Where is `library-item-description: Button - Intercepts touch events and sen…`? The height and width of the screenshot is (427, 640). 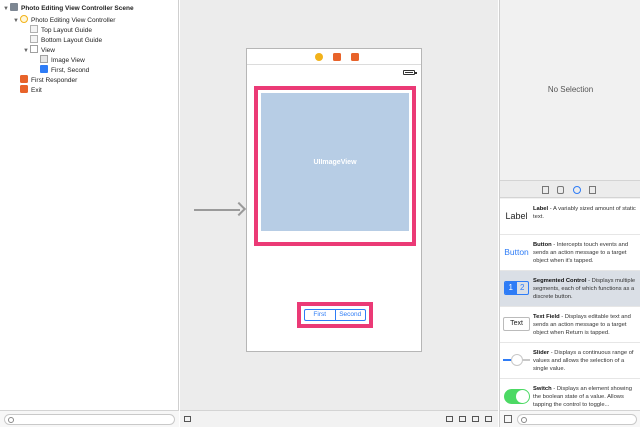 library-item-description: Button - Intercepts touch events and sen… is located at coordinates (581, 253).